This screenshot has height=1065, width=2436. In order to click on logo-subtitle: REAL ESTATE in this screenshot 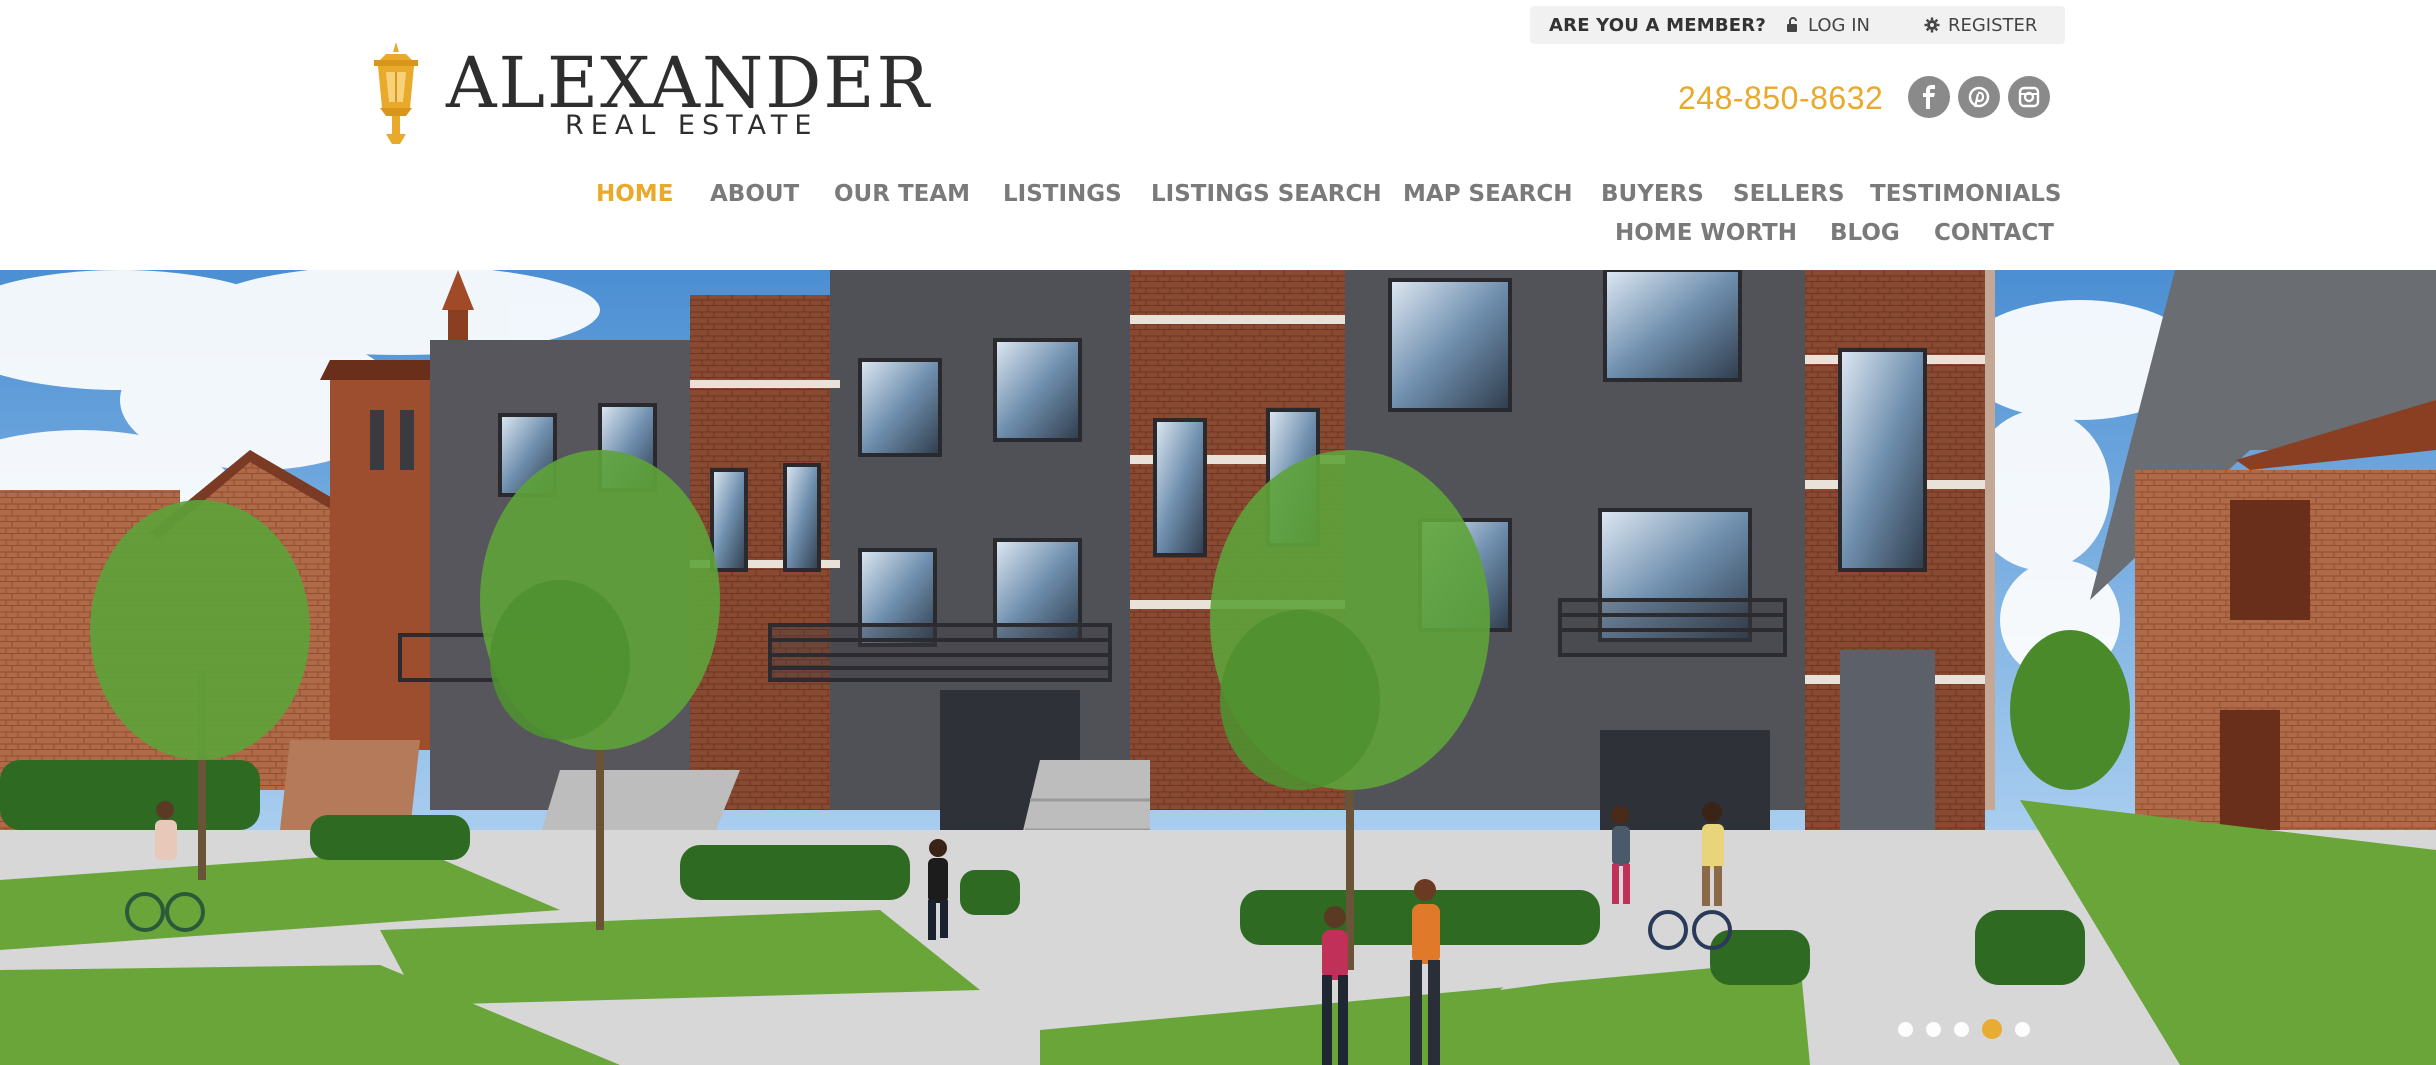, I will do `click(692, 125)`.